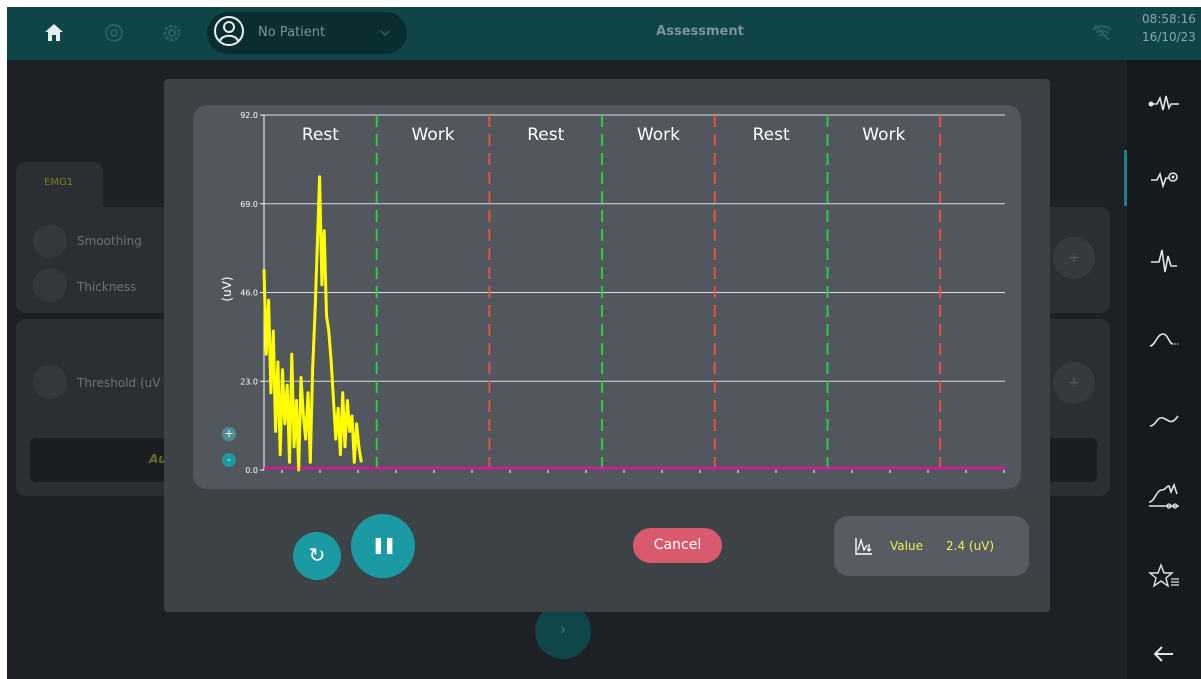 Image resolution: width=1201 pixels, height=679 pixels. I want to click on value-readout: Value 2.4 (uV), so click(931, 546).